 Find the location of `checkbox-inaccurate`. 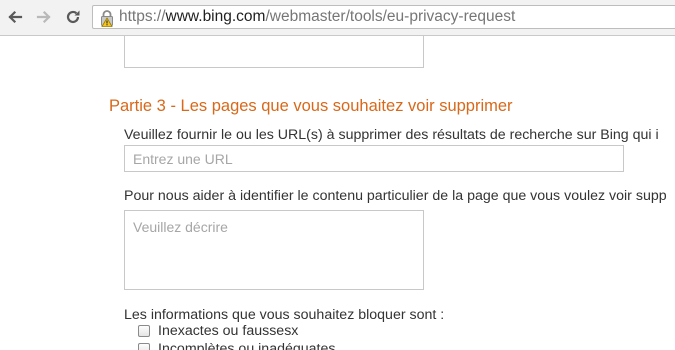

checkbox-inaccurate is located at coordinates (144, 331).